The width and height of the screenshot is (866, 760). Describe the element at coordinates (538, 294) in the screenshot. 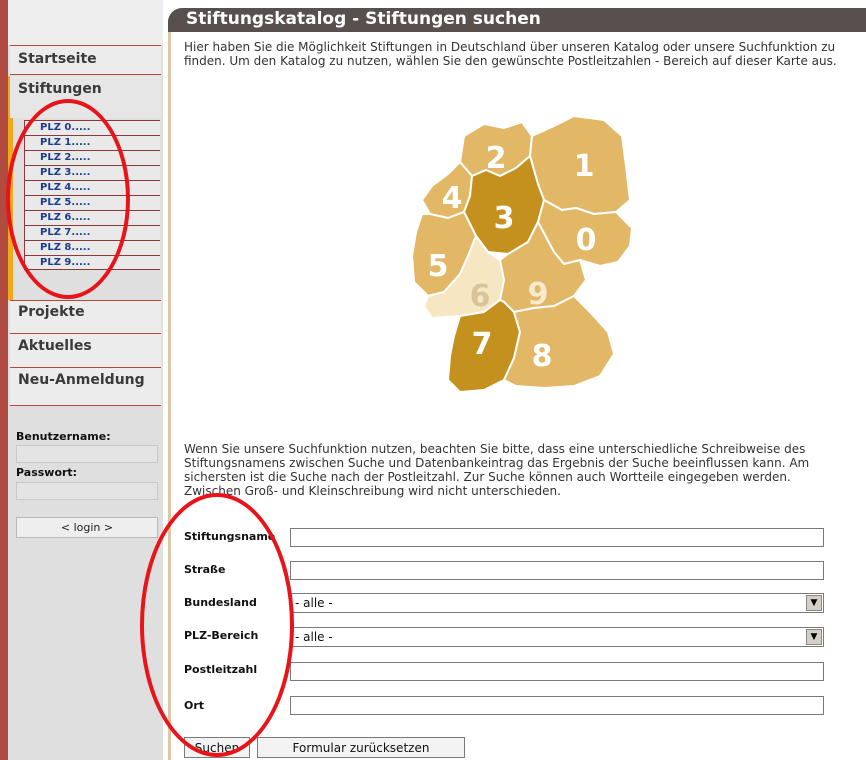

I see `map-number-9: 9` at that location.